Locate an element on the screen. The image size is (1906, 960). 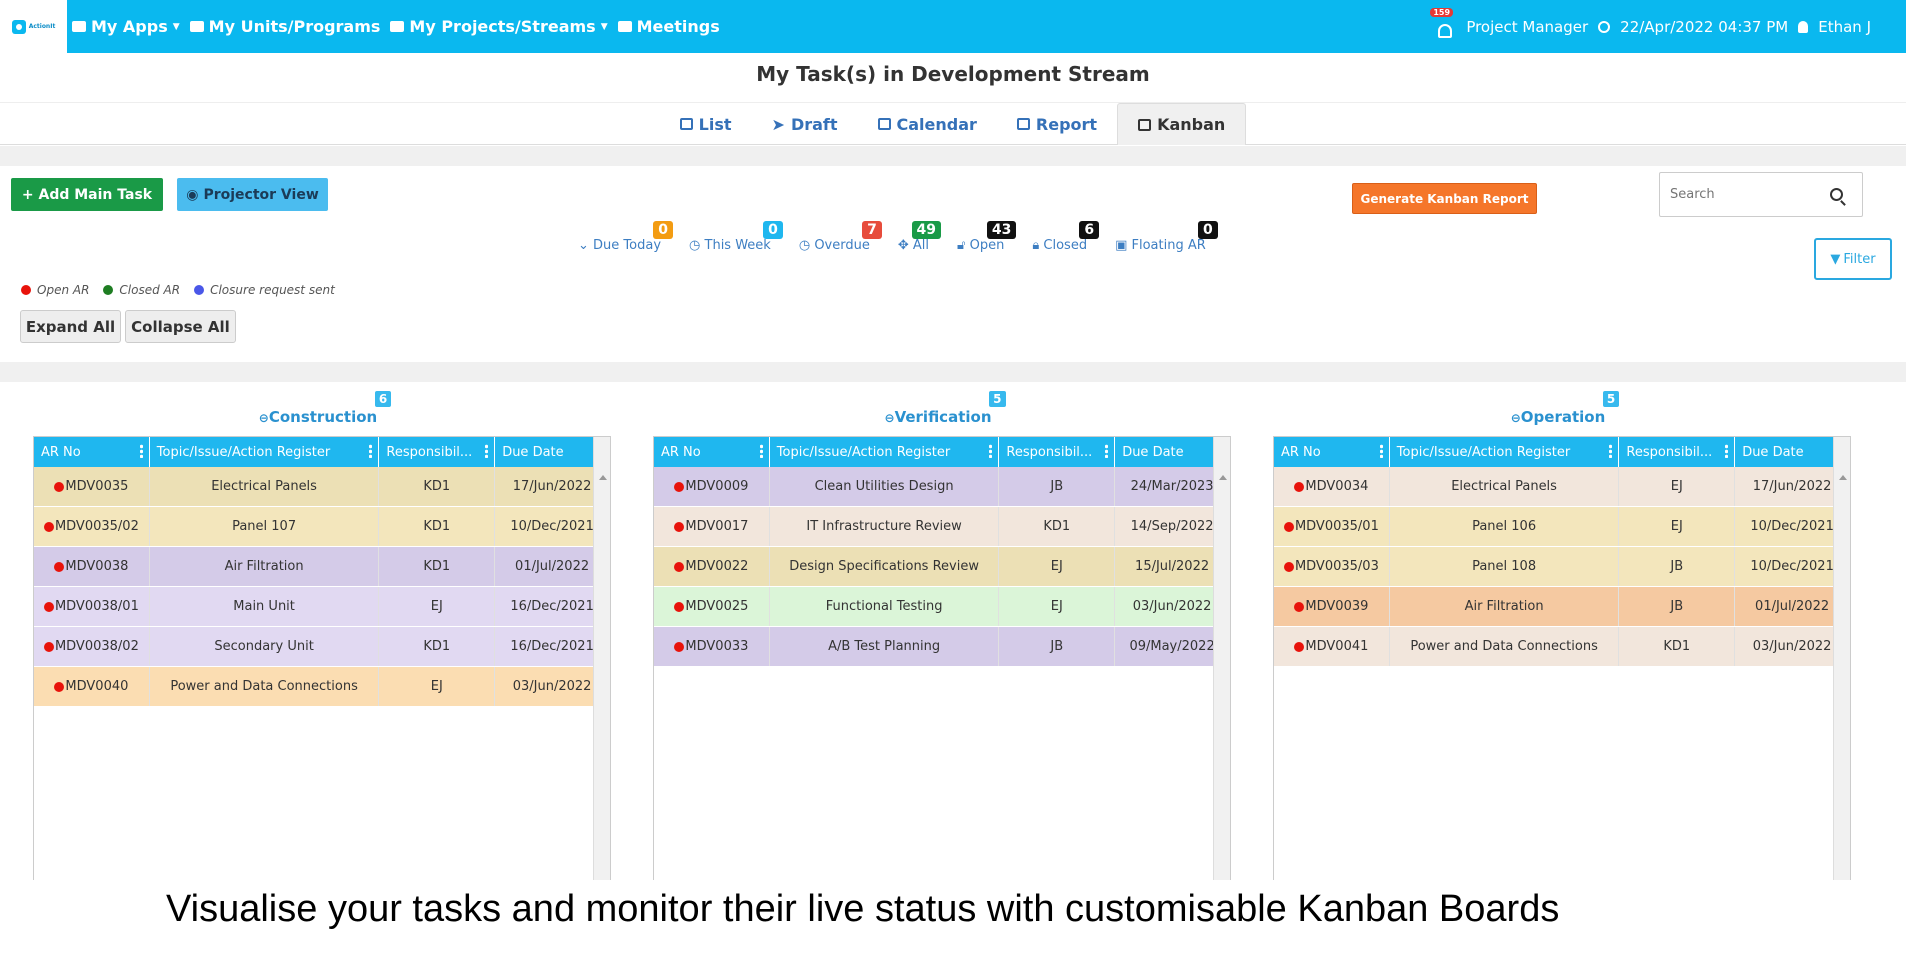
tab-list: List is located at coordinates (706, 124).